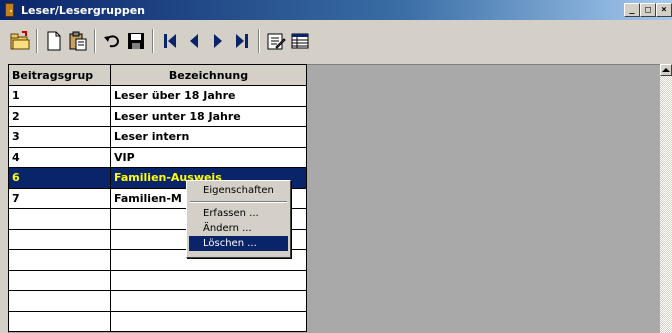 The image size is (672, 333). I want to click on previous-record-icon, so click(194, 41).